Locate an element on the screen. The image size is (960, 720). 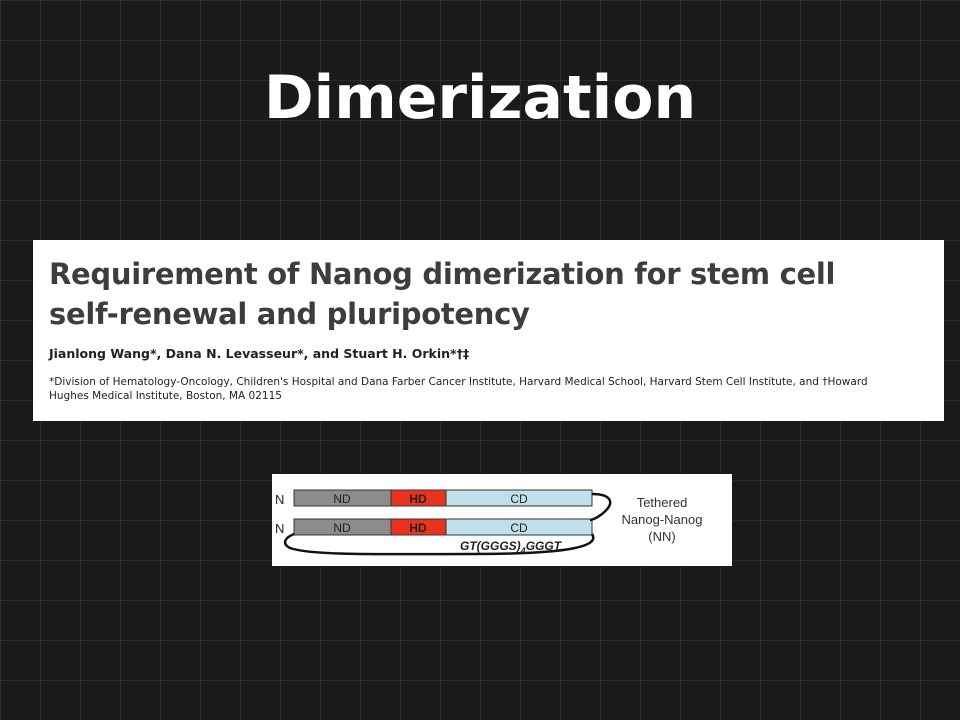
caption-line-2: Nanog-Nanog is located at coordinates (662, 519).